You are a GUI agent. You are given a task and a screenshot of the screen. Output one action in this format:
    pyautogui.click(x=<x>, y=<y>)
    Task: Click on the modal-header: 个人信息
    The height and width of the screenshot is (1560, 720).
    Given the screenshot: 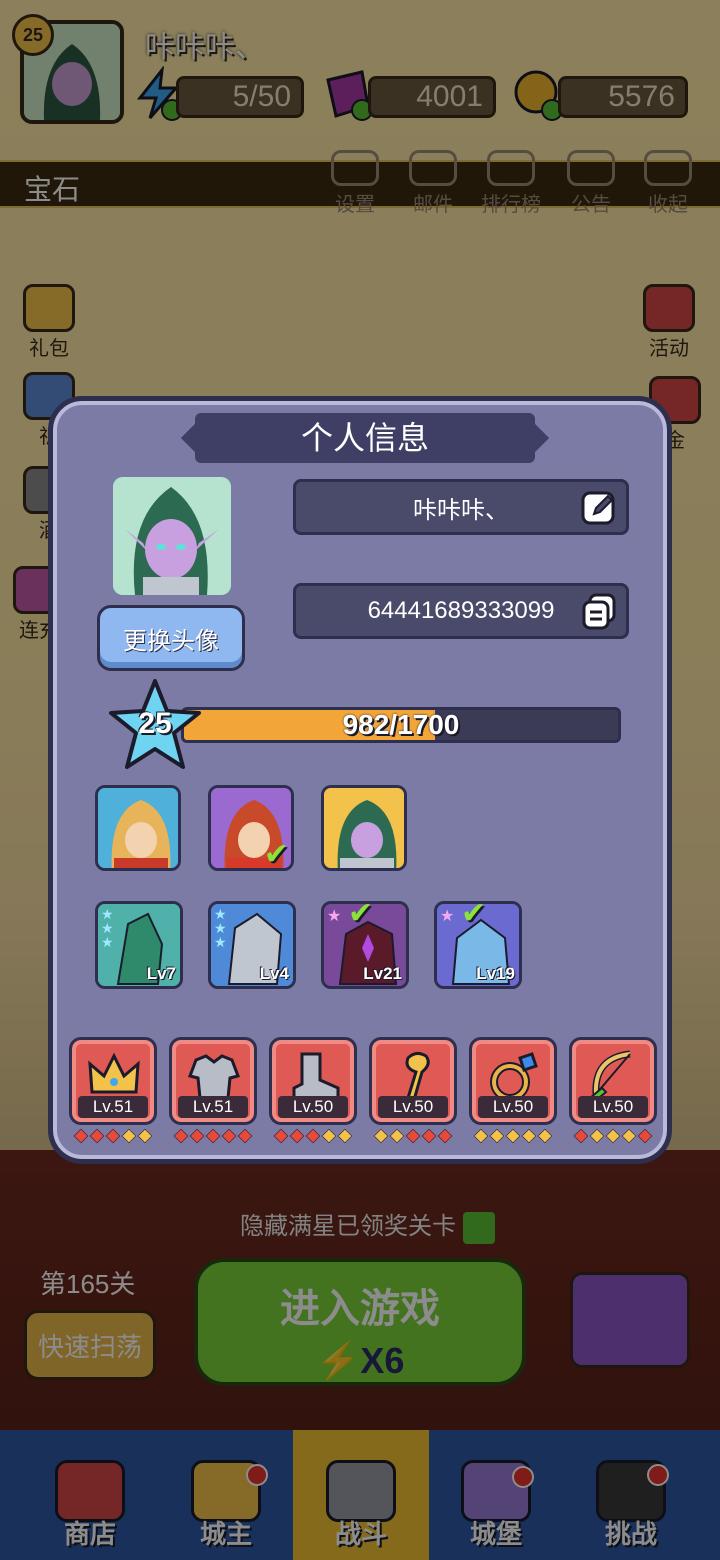 What is the action you would take?
    pyautogui.click(x=365, y=438)
    